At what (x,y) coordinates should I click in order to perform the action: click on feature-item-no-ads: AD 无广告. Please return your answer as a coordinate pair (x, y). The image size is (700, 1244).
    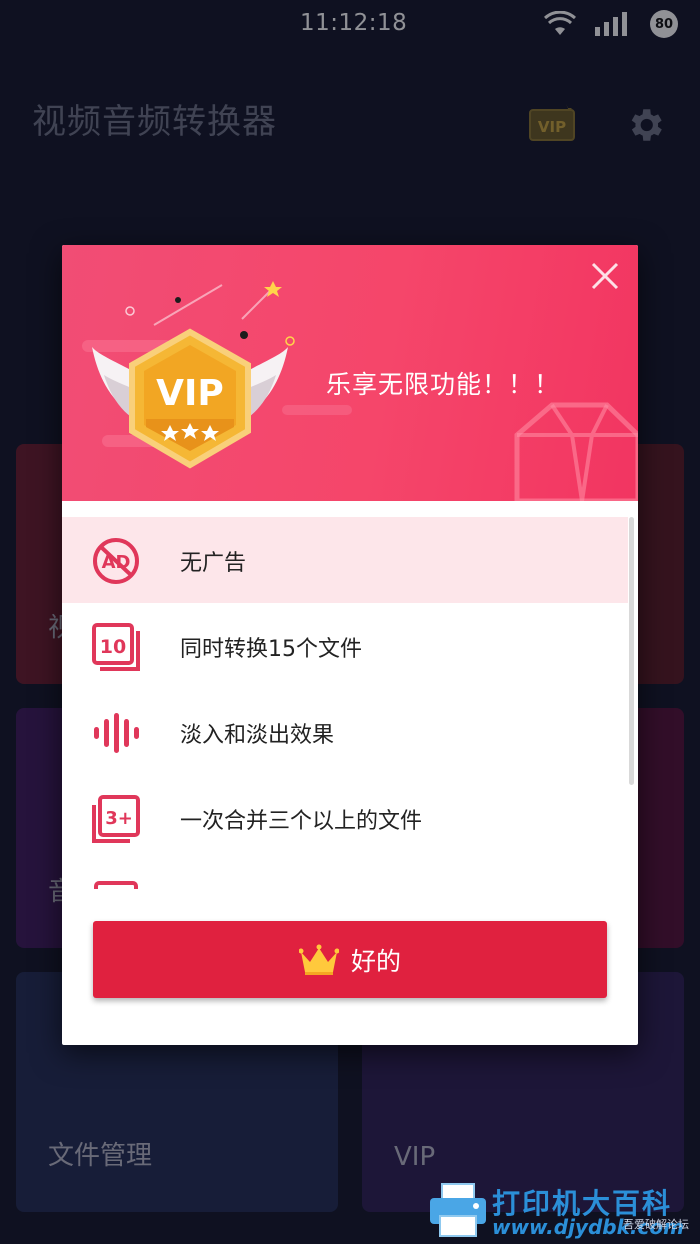
    Looking at the image, I should click on (345, 560).